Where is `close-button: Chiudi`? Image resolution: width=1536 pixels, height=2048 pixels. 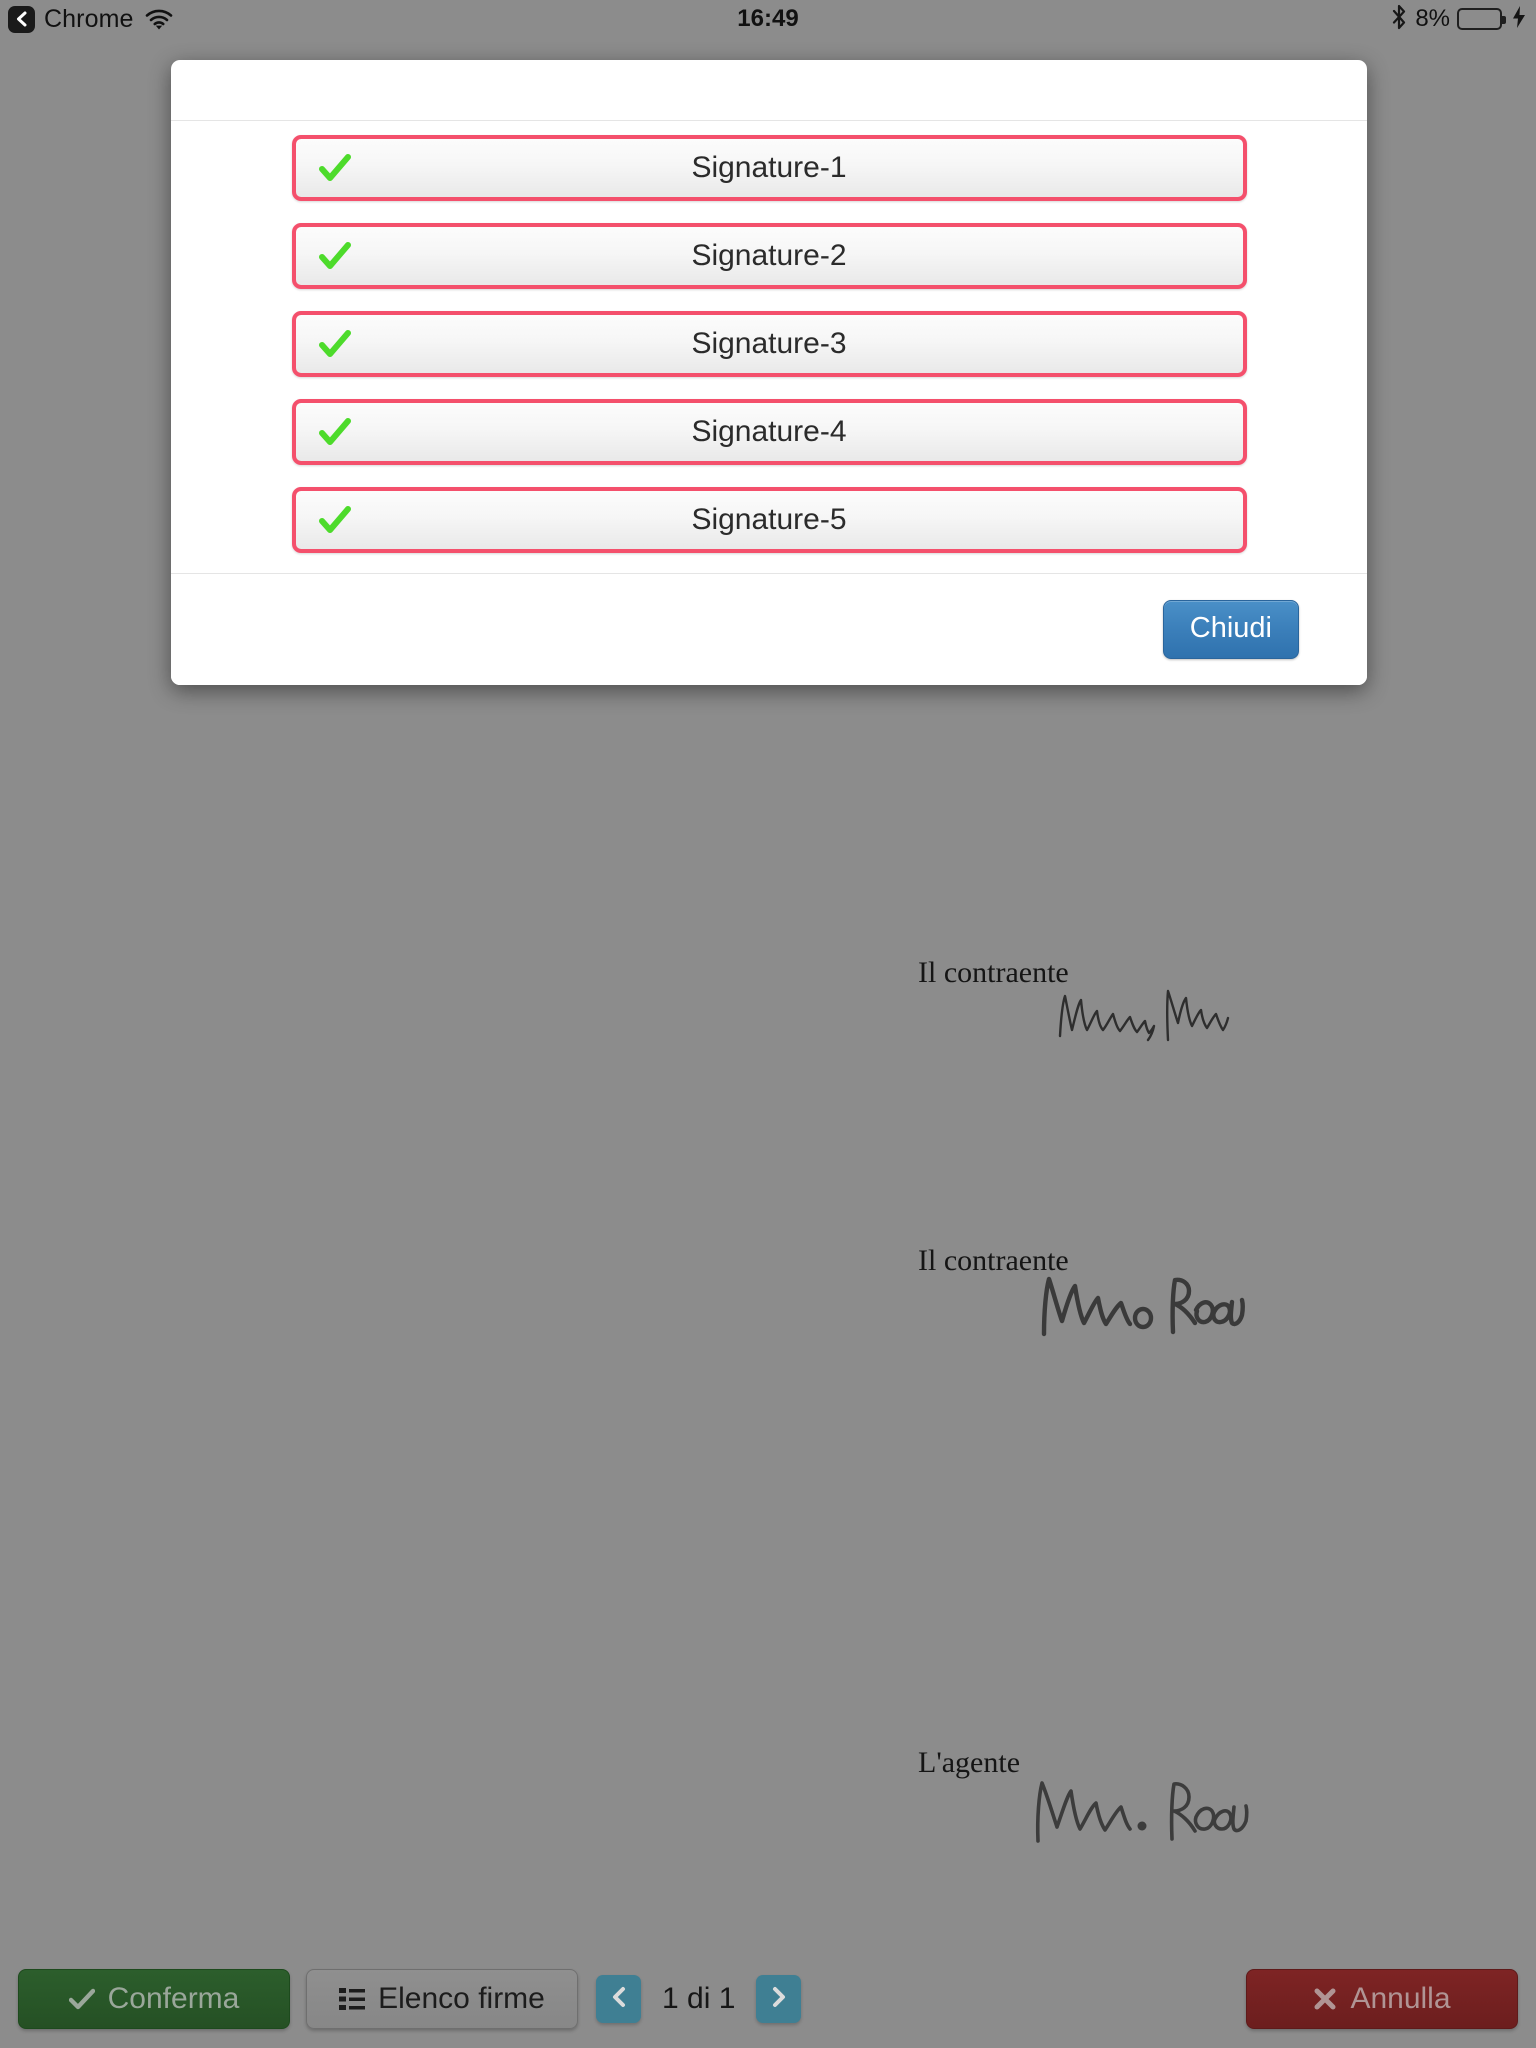
close-button: Chiudi is located at coordinates (1230, 629).